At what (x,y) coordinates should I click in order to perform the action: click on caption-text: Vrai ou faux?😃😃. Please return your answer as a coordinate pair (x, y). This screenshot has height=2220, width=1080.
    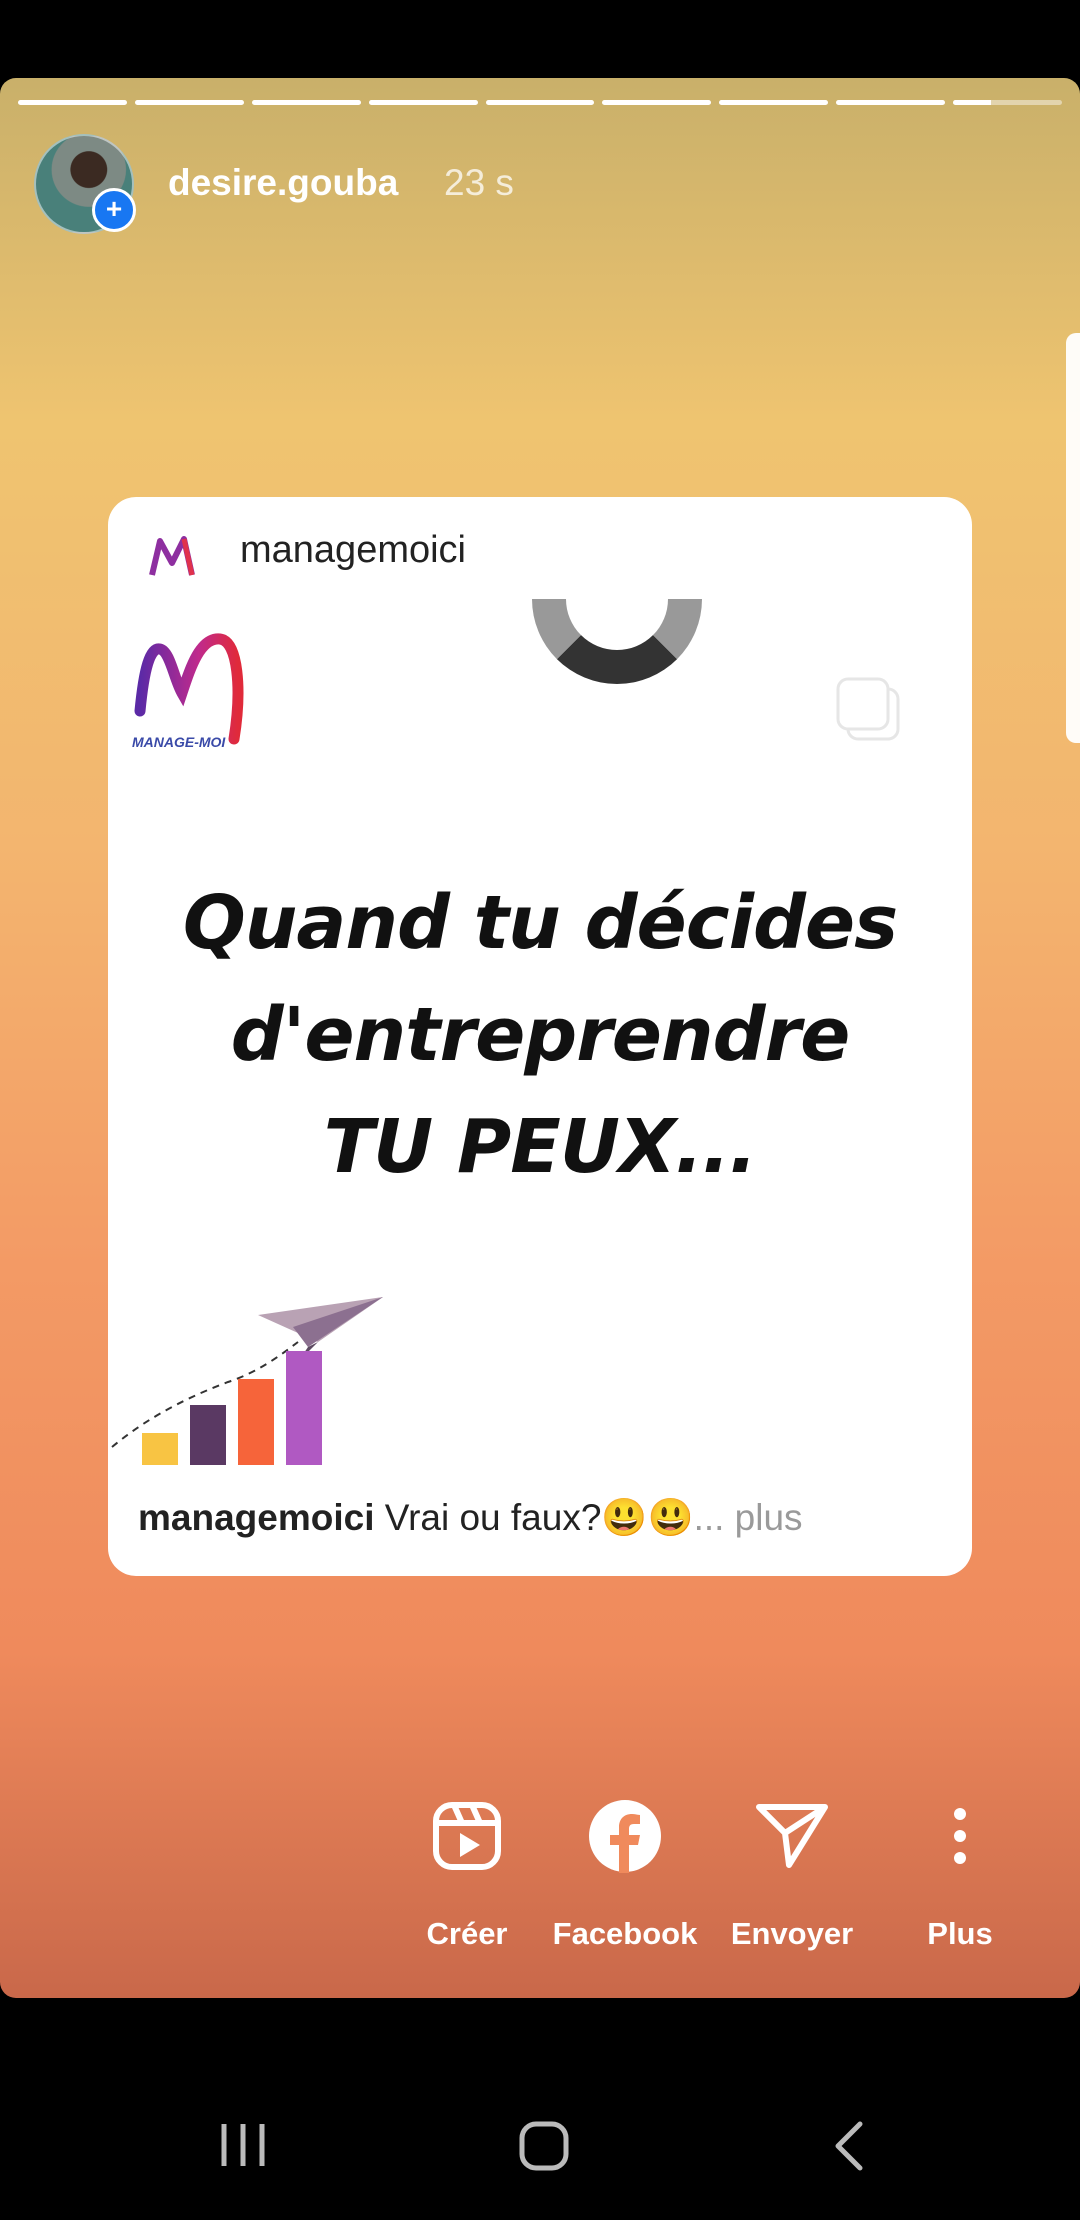
    Looking at the image, I should click on (534, 1517).